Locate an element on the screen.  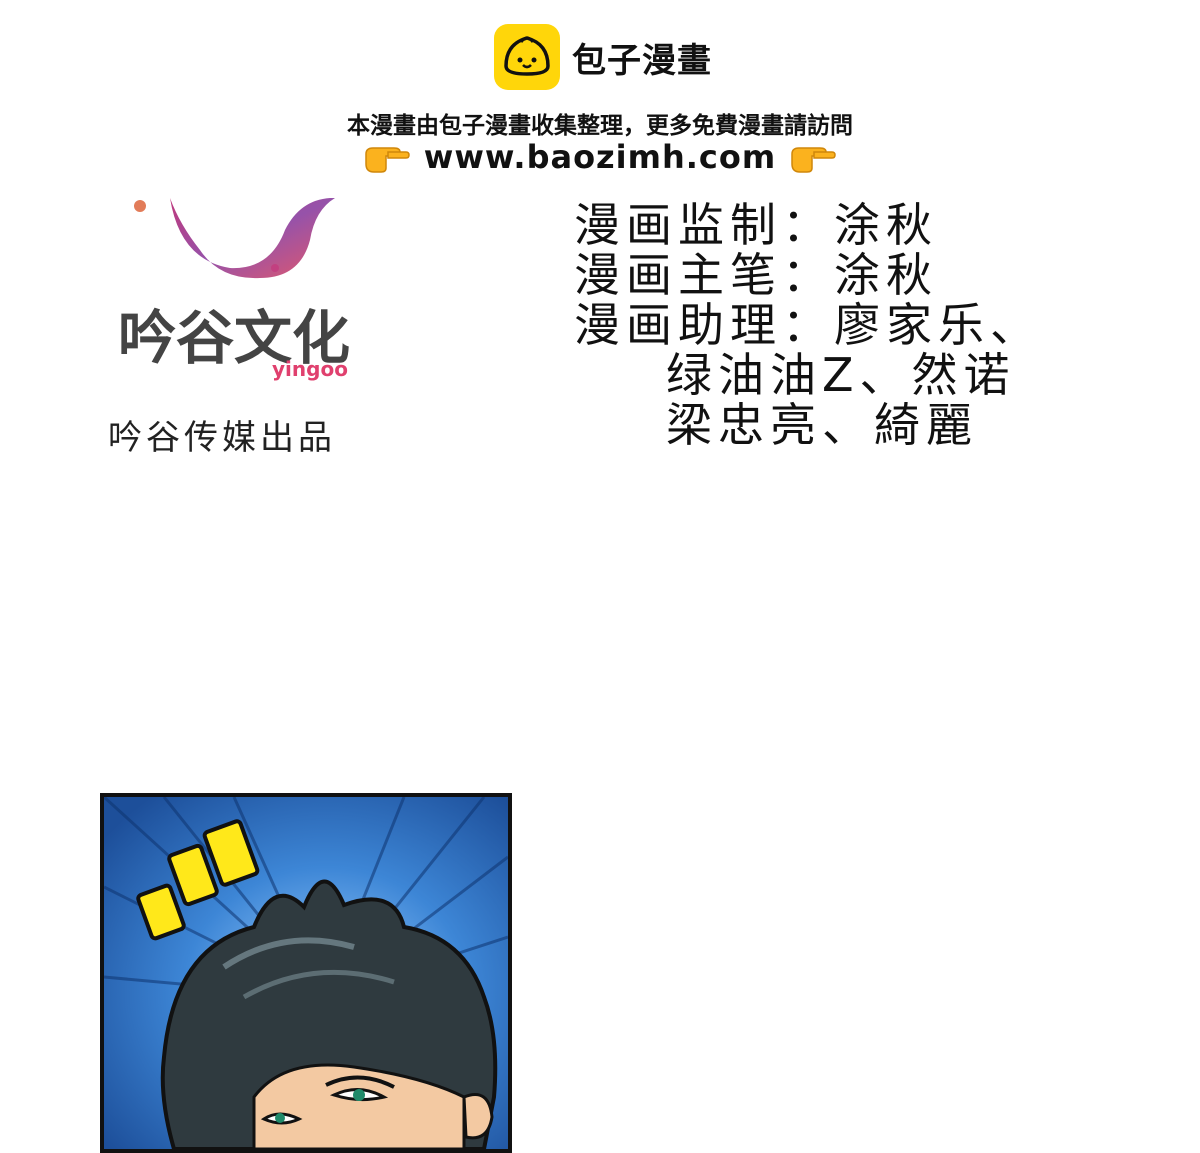
credit-supervisor: 漫画监制：涂秋 is located at coordinates (756, 225).